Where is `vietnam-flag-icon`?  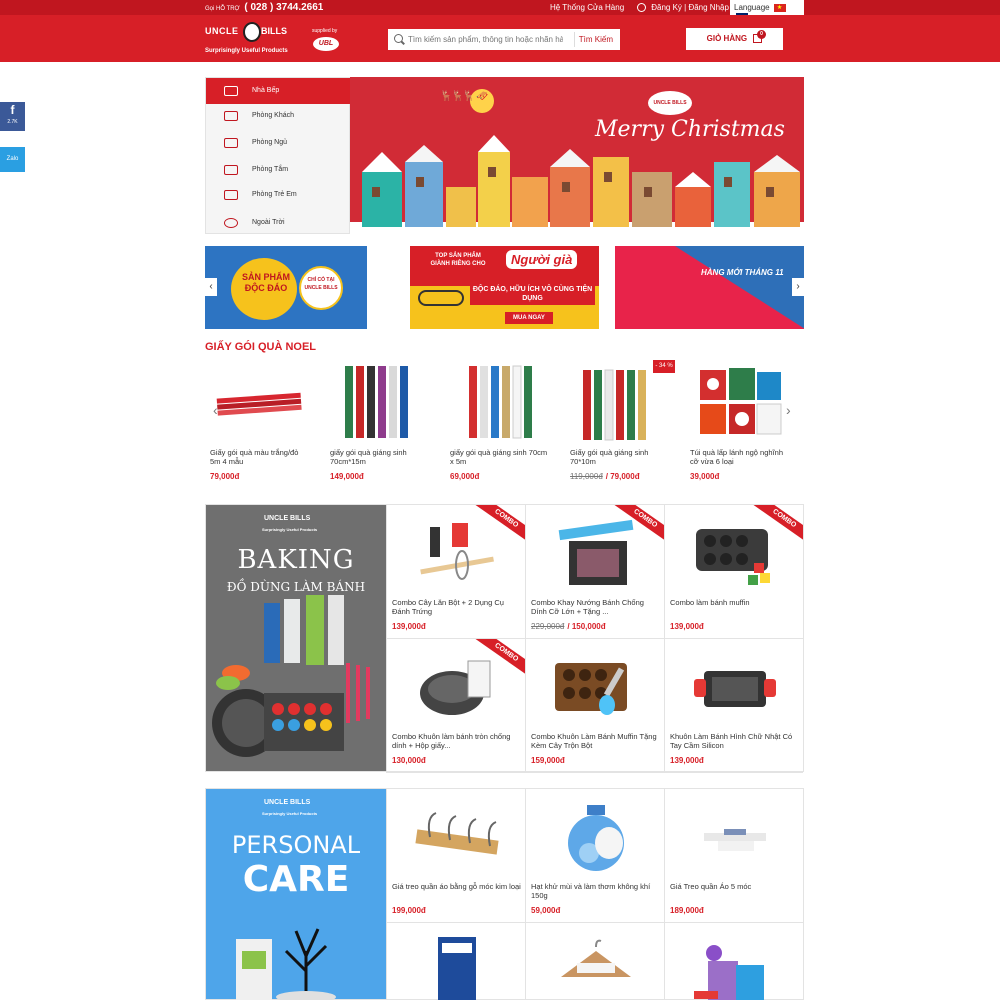
vietnam-flag-icon is located at coordinates (779, 7).